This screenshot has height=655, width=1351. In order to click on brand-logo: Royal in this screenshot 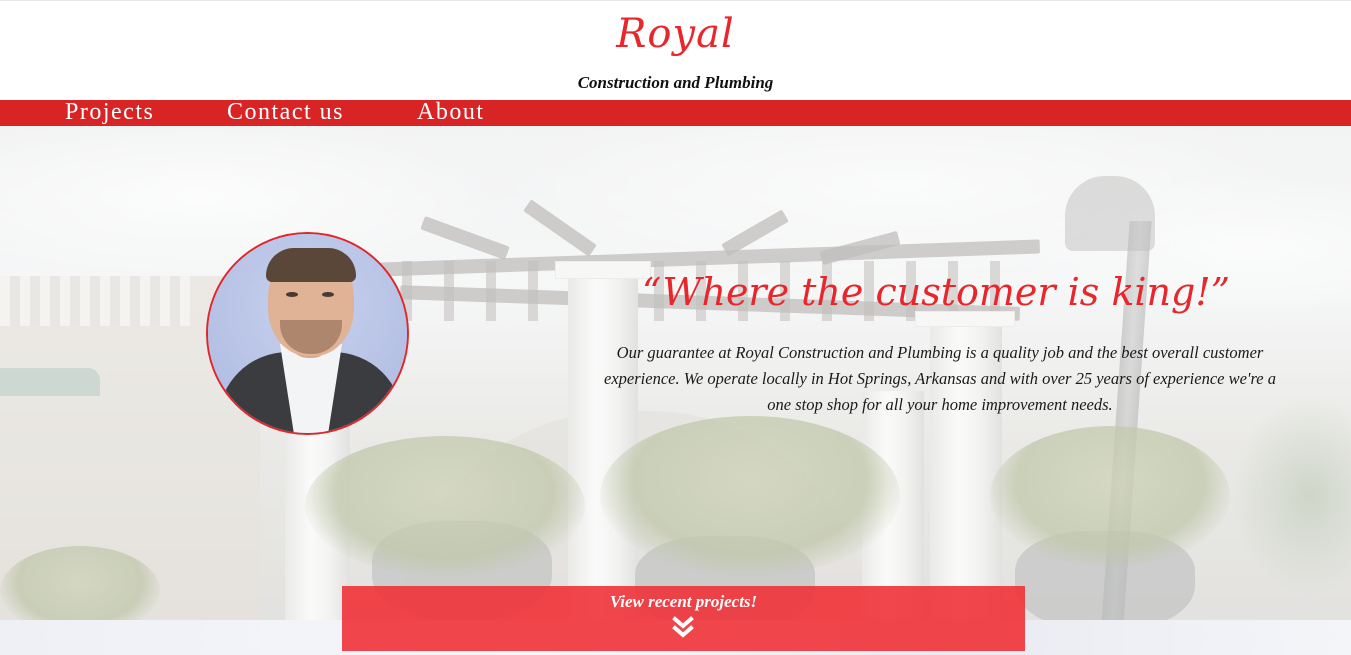, I will do `click(675, 34)`.